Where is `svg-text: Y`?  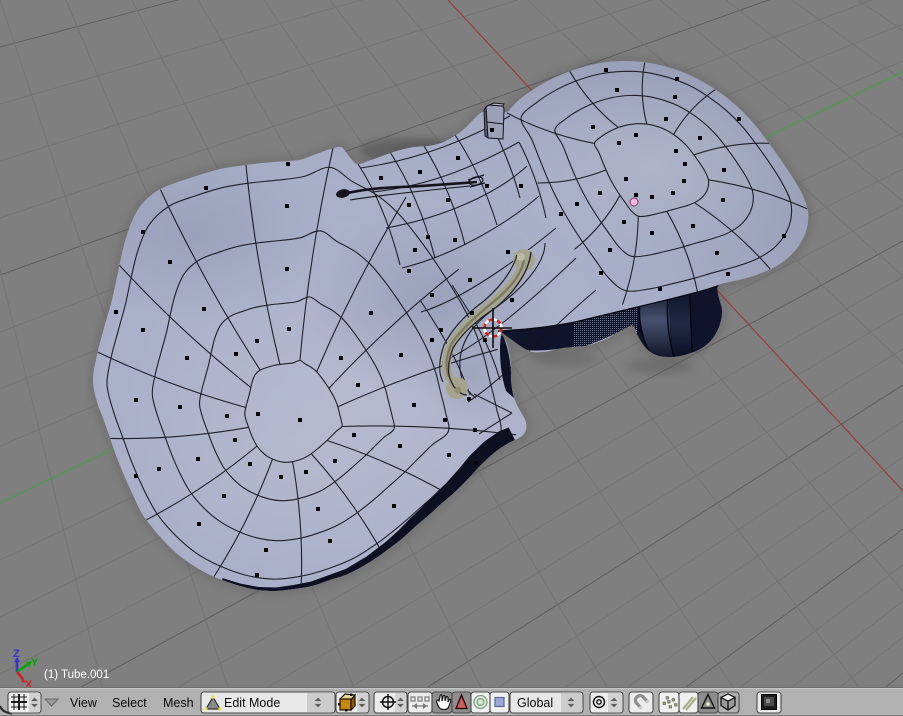 svg-text: Y is located at coordinates (35, 663).